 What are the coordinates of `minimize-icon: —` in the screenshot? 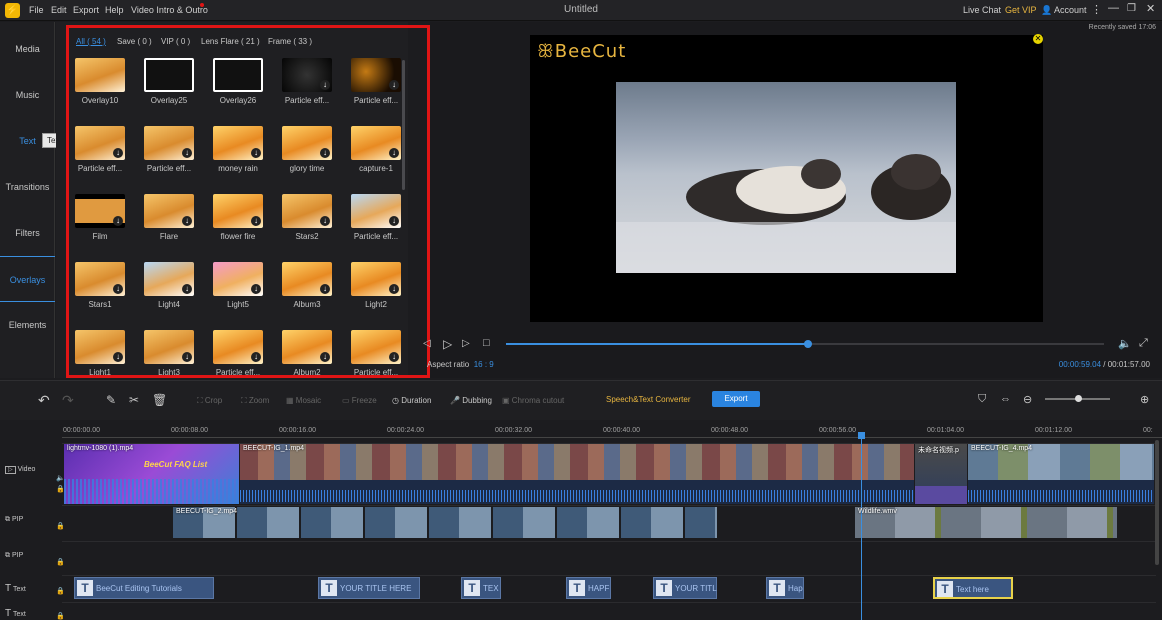 It's located at (1113, 8).